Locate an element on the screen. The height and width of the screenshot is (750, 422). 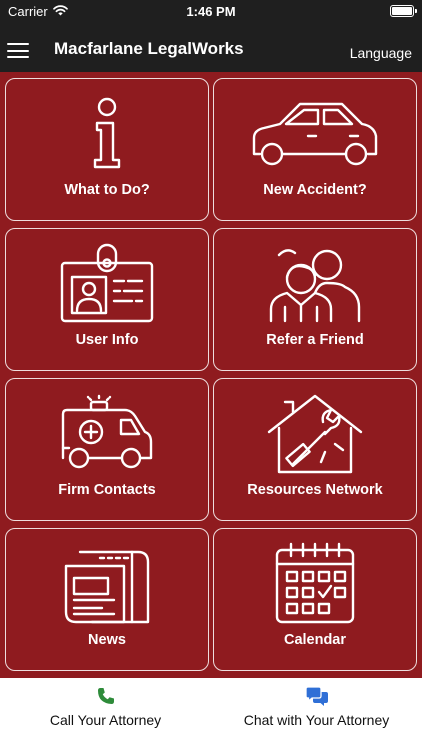
tile-label: News is located at coordinates (107, 640).